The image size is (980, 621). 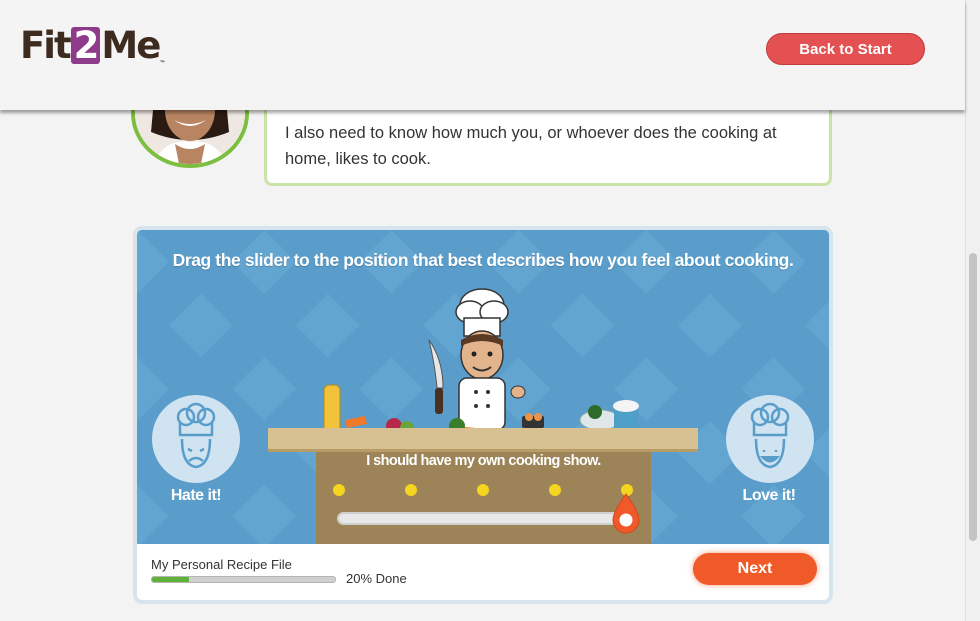 What do you see at coordinates (483, 572) in the screenshot?
I see `progress-footer: My Personal Recipe File 20% Done Next` at bounding box center [483, 572].